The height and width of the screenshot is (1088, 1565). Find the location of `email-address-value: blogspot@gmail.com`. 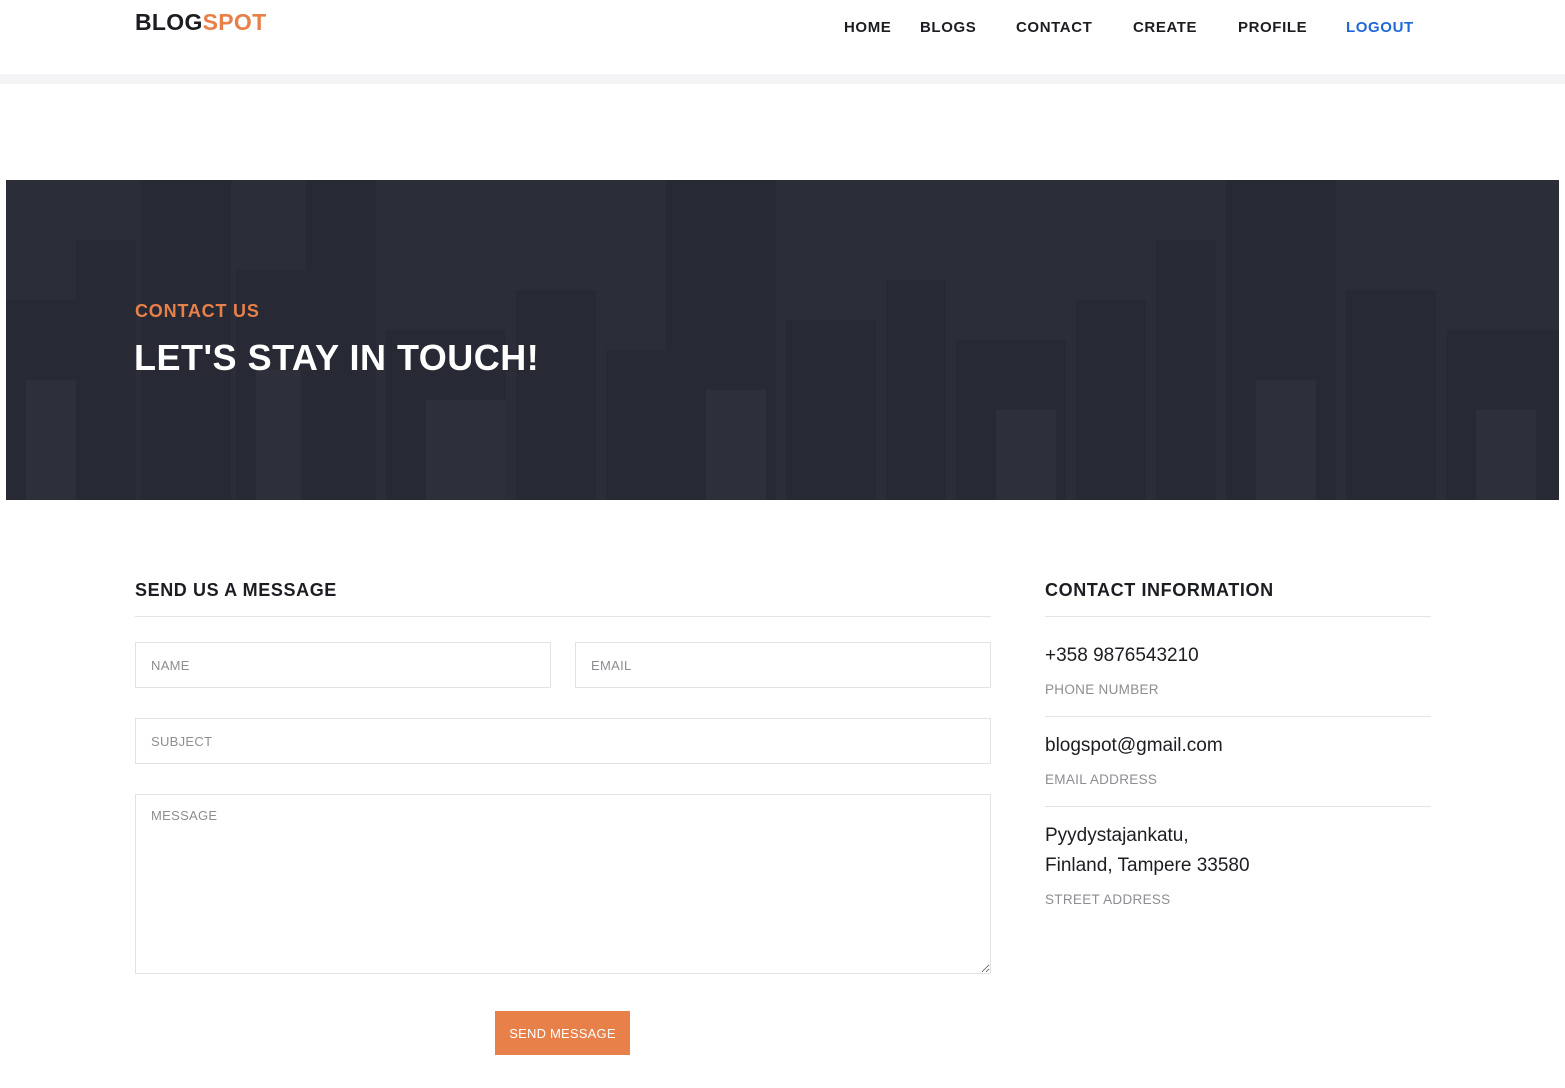

email-address-value: blogspot@gmail.com is located at coordinates (1134, 745).